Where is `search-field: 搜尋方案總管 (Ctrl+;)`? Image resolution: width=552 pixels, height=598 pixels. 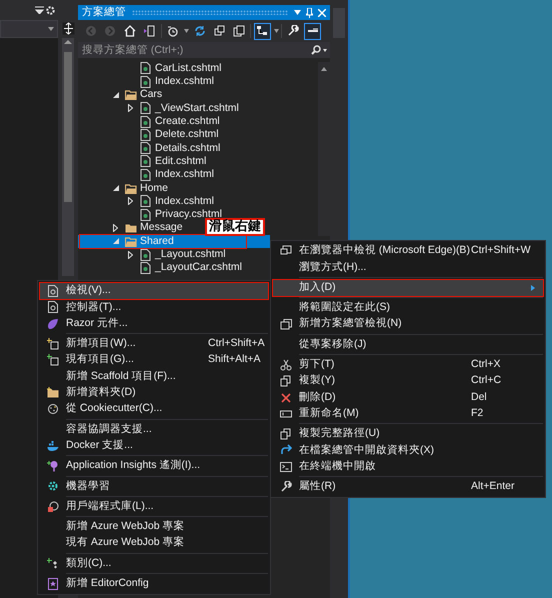 search-field: 搜尋方案總管 (Ctrl+;) is located at coordinates (204, 50).